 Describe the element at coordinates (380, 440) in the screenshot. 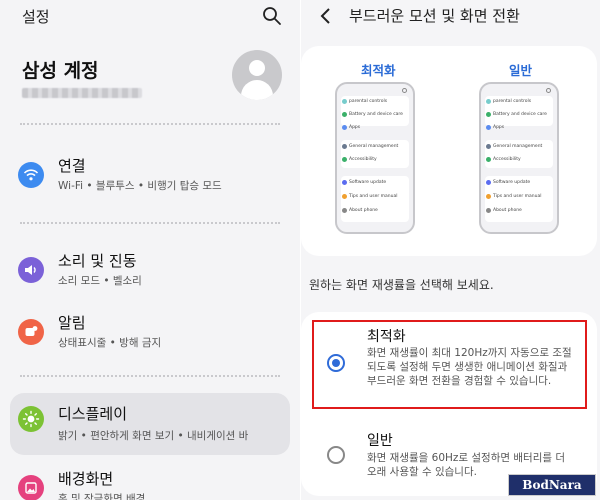

I see `option-title-normal: 일반` at that location.